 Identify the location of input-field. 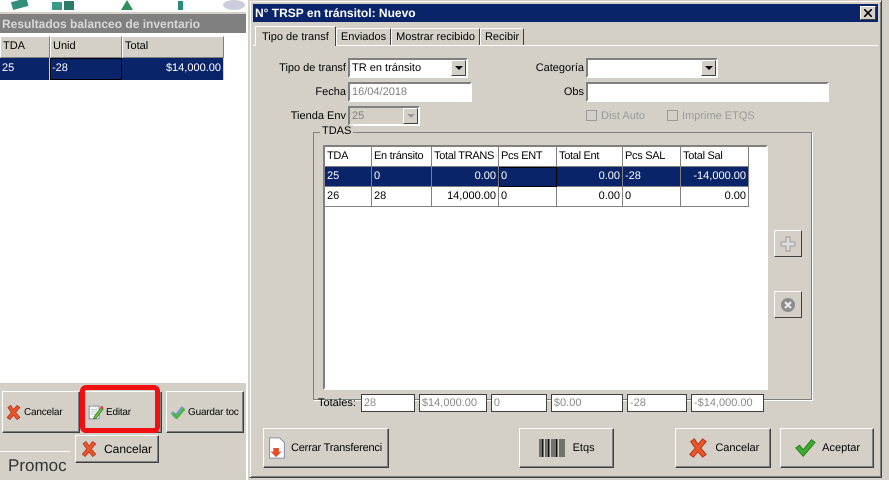
(707, 92).